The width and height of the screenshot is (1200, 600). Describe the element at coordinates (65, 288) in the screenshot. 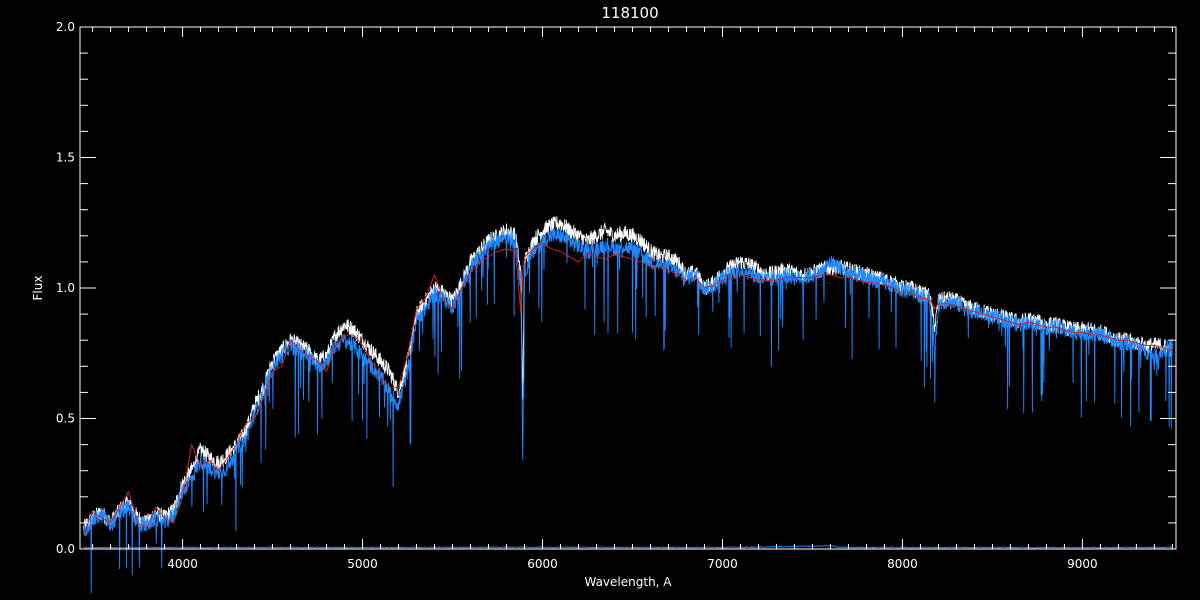

I see `y-tick-label: 1.0` at that location.